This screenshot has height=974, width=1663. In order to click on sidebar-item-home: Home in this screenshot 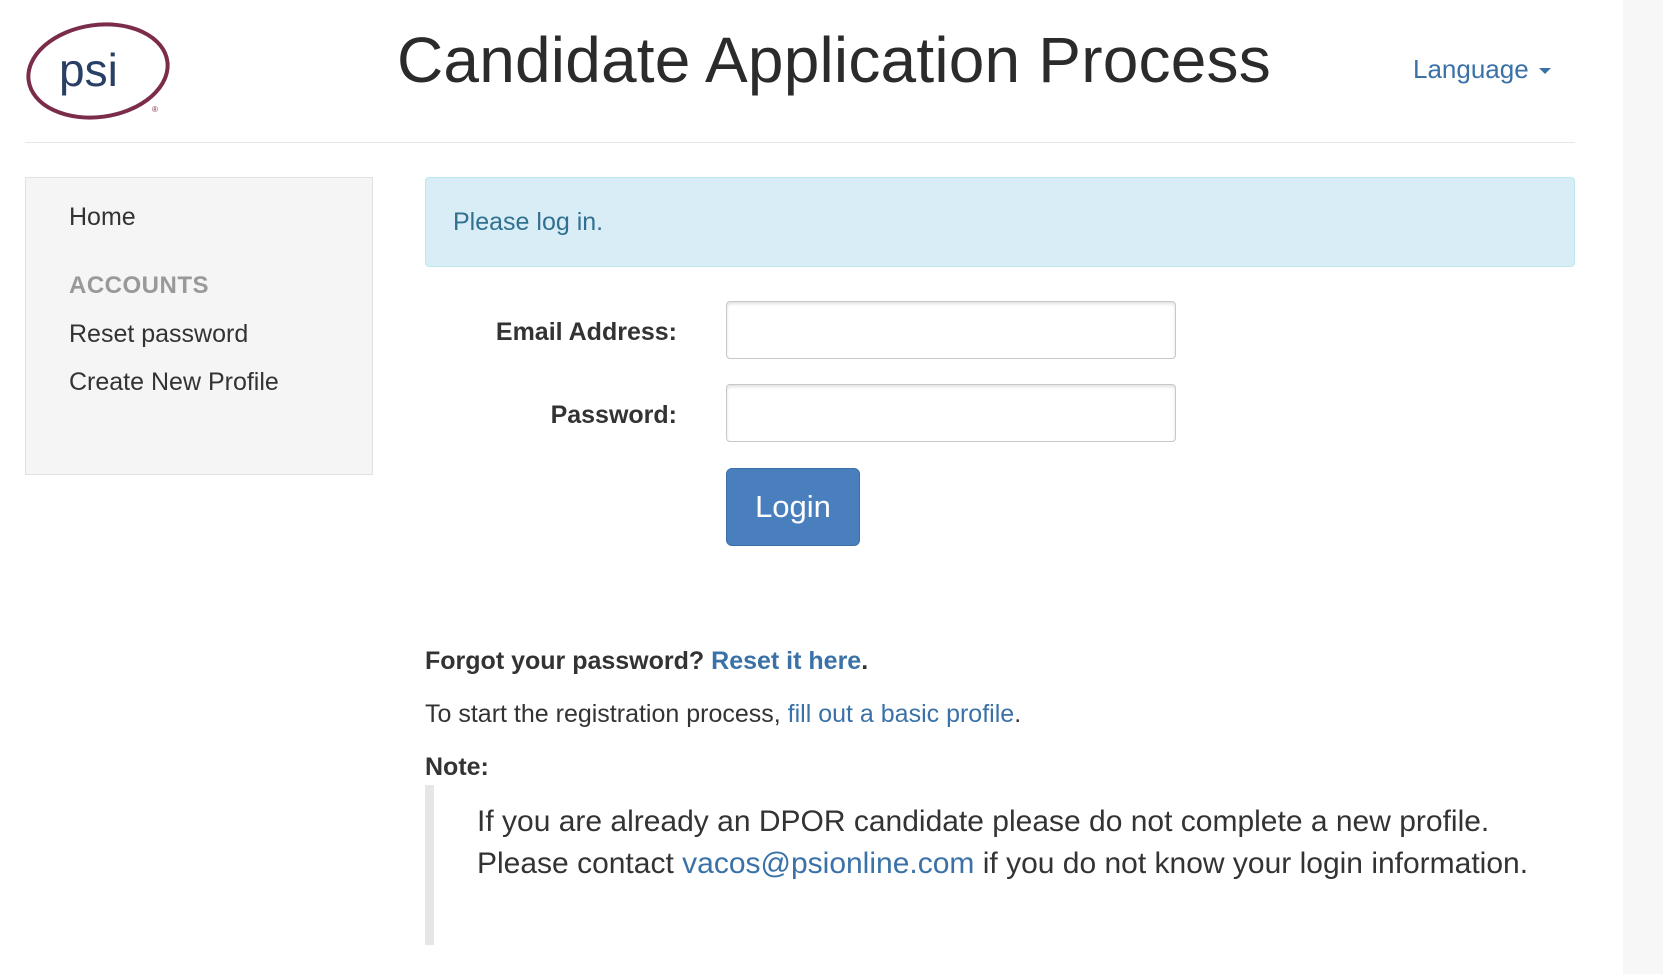, I will do `click(102, 217)`.